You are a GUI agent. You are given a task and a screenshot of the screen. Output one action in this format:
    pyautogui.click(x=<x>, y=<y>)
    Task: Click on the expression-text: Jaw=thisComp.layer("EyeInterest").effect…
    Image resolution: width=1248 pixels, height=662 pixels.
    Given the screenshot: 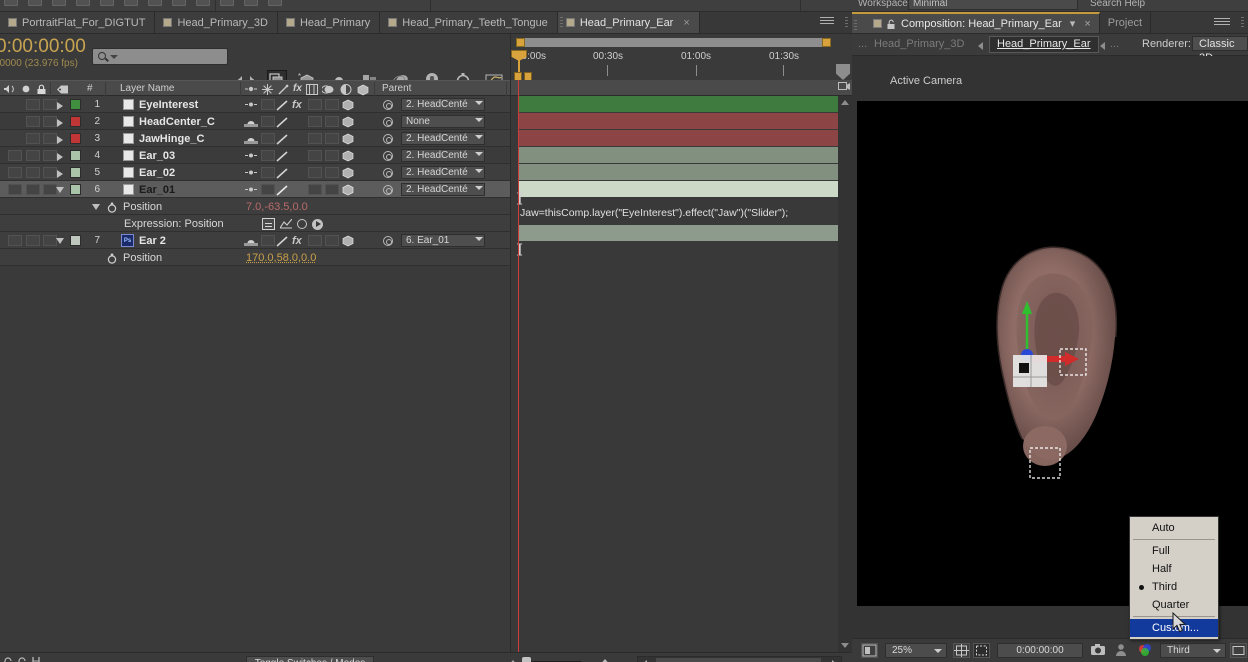 What is the action you would take?
    pyautogui.click(x=654, y=213)
    